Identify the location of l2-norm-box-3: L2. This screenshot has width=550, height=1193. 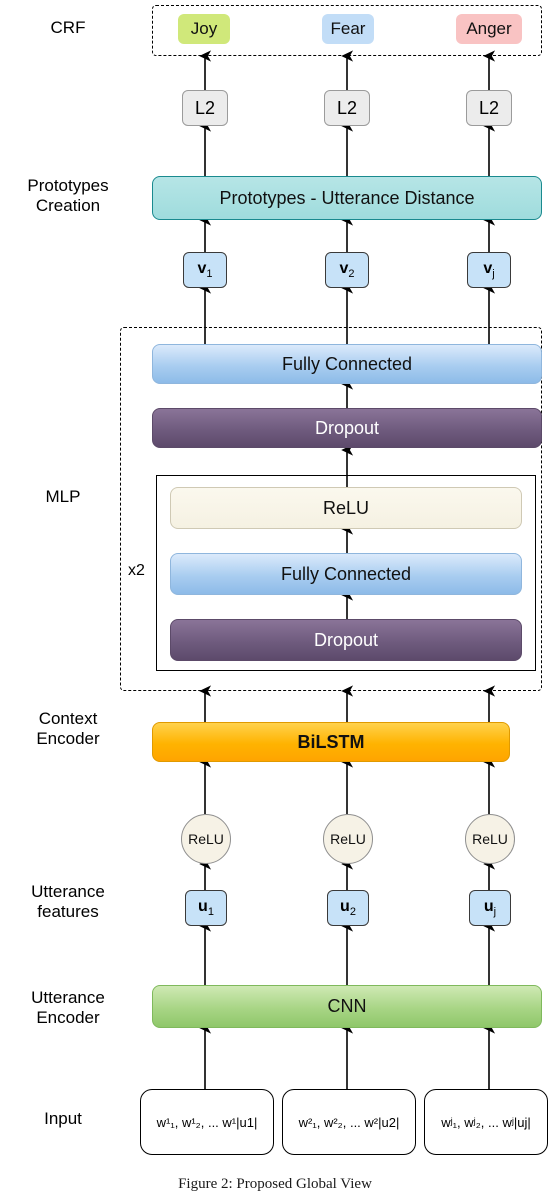
(489, 108).